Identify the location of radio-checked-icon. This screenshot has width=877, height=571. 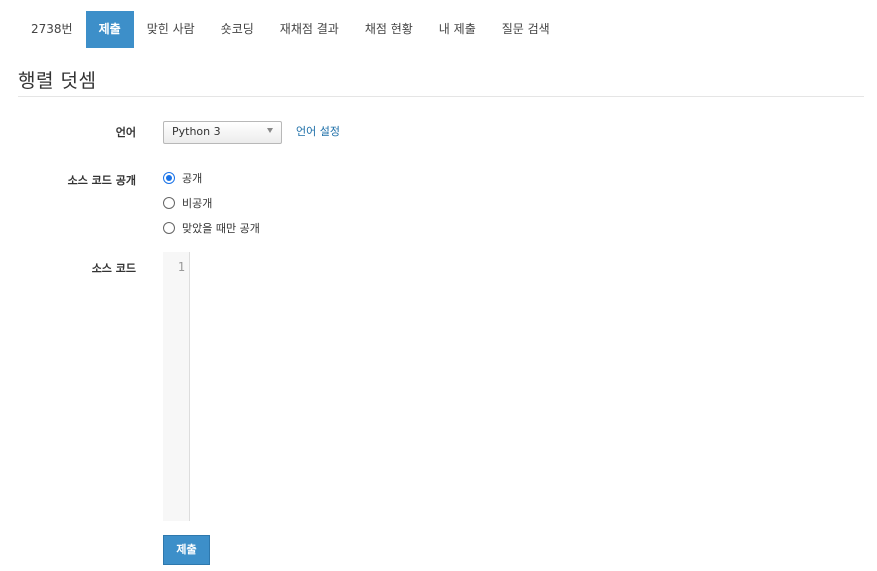
(169, 178).